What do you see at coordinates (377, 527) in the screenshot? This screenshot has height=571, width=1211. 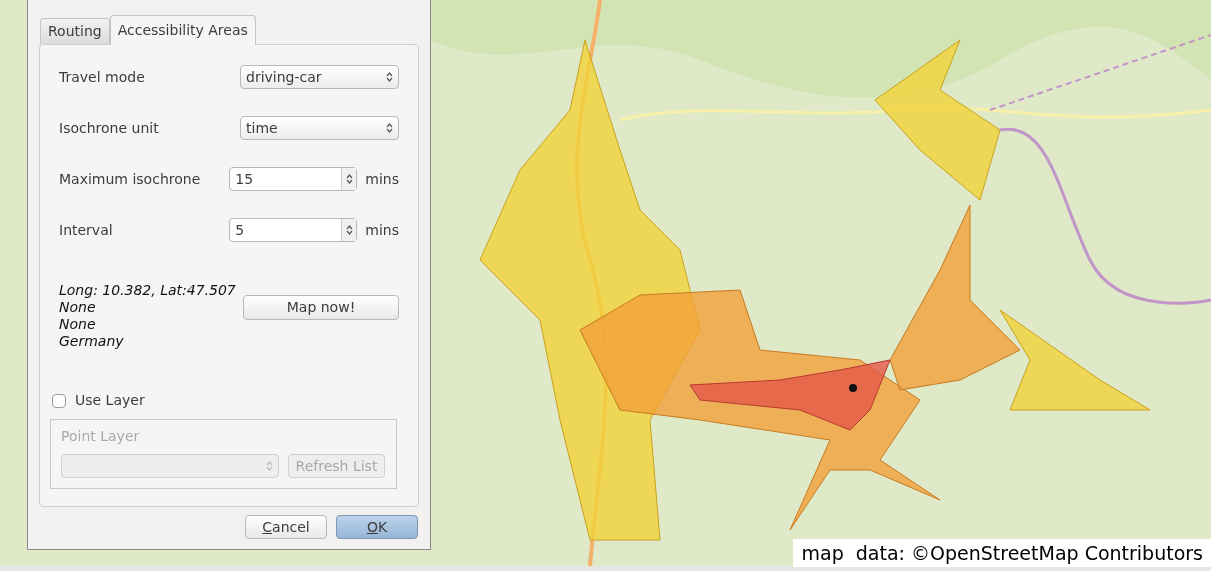 I see `dialog-button: OK` at bounding box center [377, 527].